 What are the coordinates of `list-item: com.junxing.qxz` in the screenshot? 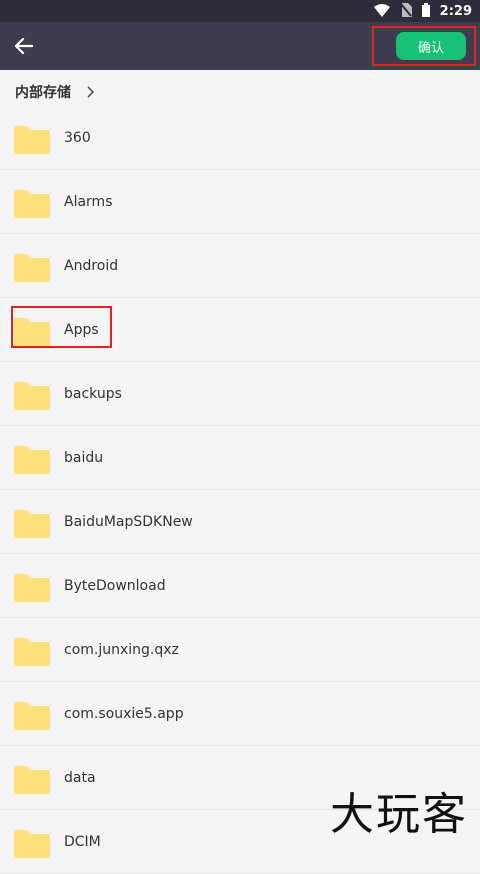 It's located at (240, 650).